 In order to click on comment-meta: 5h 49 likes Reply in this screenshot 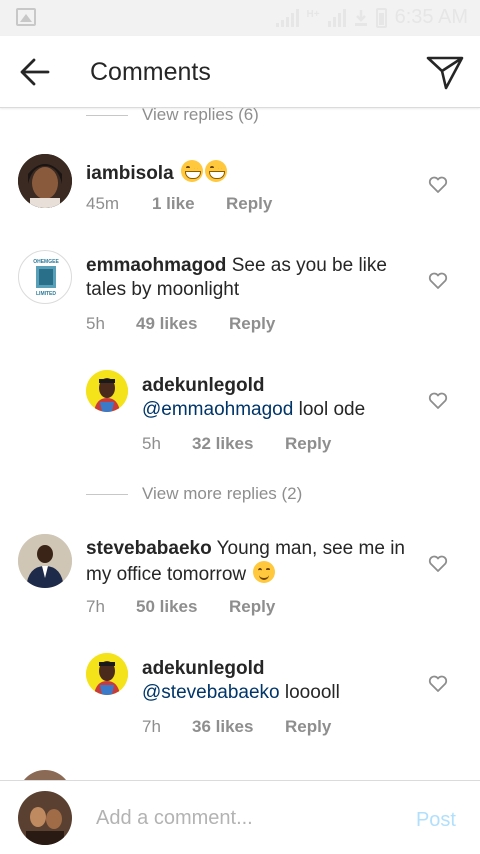, I will do `click(180, 324)`.